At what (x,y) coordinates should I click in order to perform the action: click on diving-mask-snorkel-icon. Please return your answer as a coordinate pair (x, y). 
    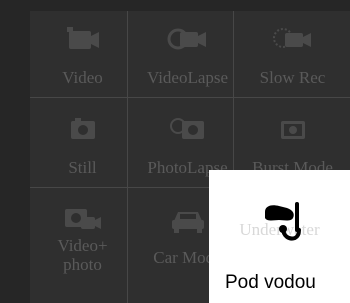
    Looking at the image, I should click on (283, 222).